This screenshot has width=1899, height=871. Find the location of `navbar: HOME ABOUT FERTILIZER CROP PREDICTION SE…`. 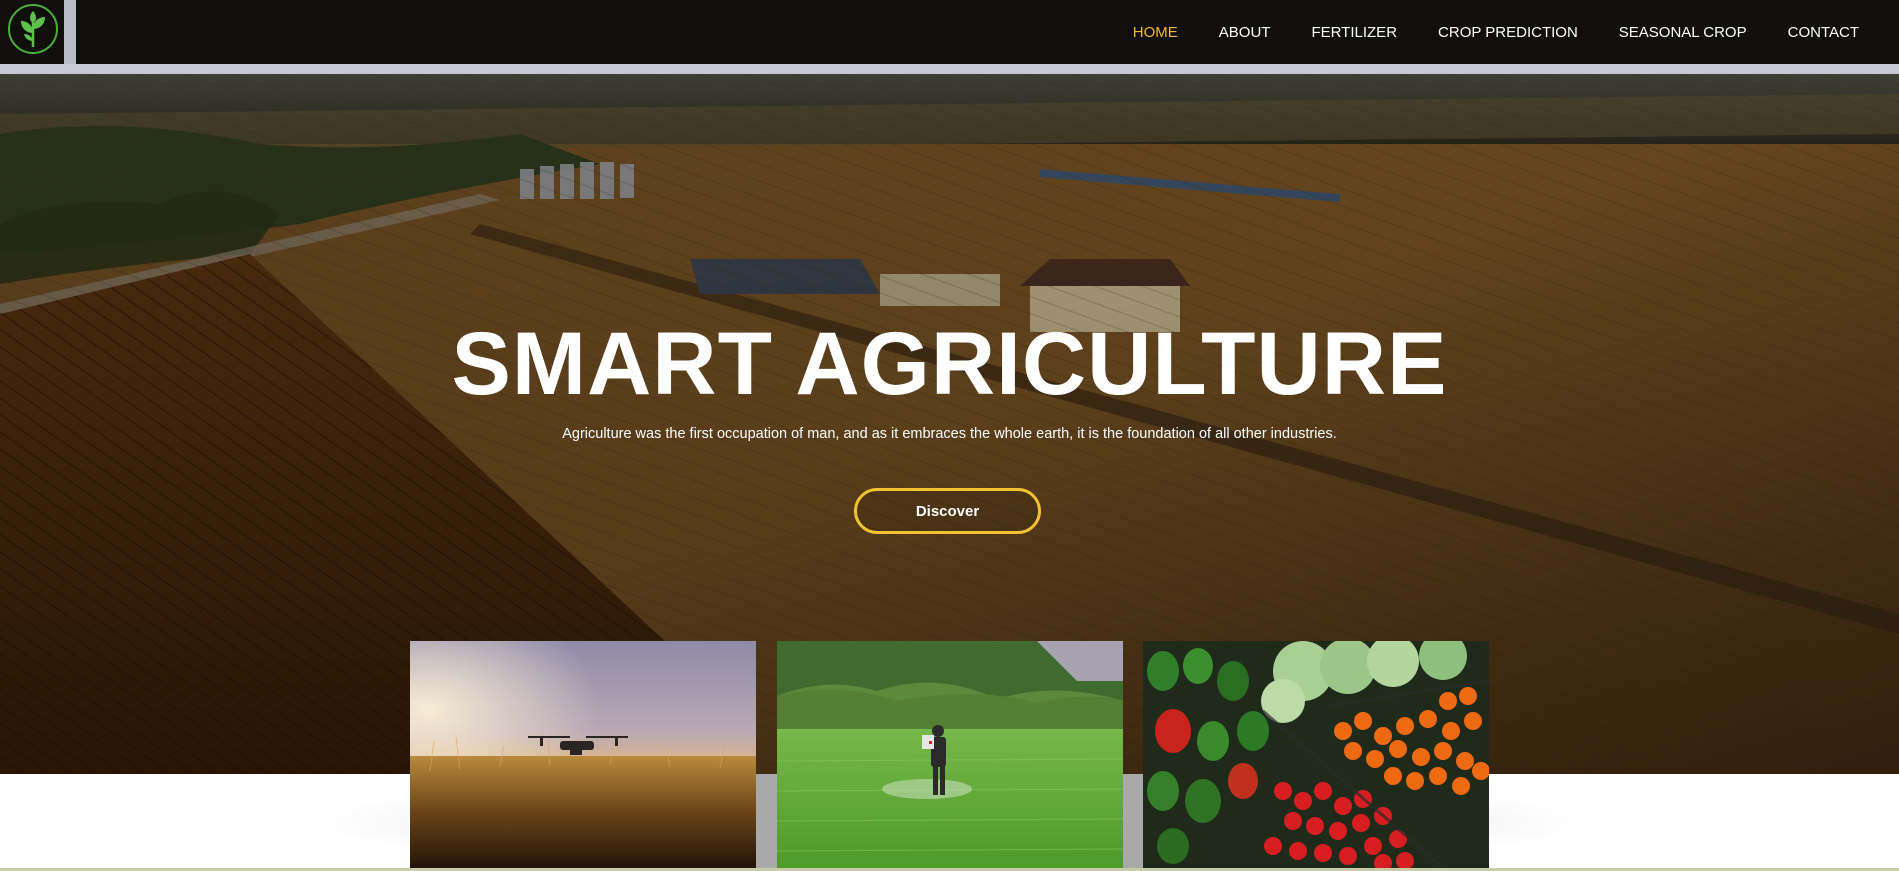

navbar: HOME ABOUT FERTILIZER CROP PREDICTION SE… is located at coordinates (949, 32).